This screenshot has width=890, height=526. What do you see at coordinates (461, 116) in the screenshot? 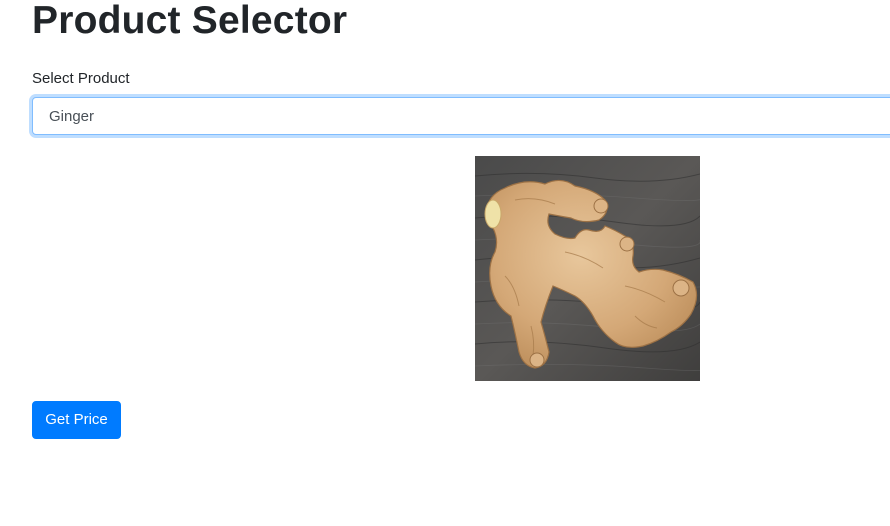
I see `product-select: Ginger` at bounding box center [461, 116].